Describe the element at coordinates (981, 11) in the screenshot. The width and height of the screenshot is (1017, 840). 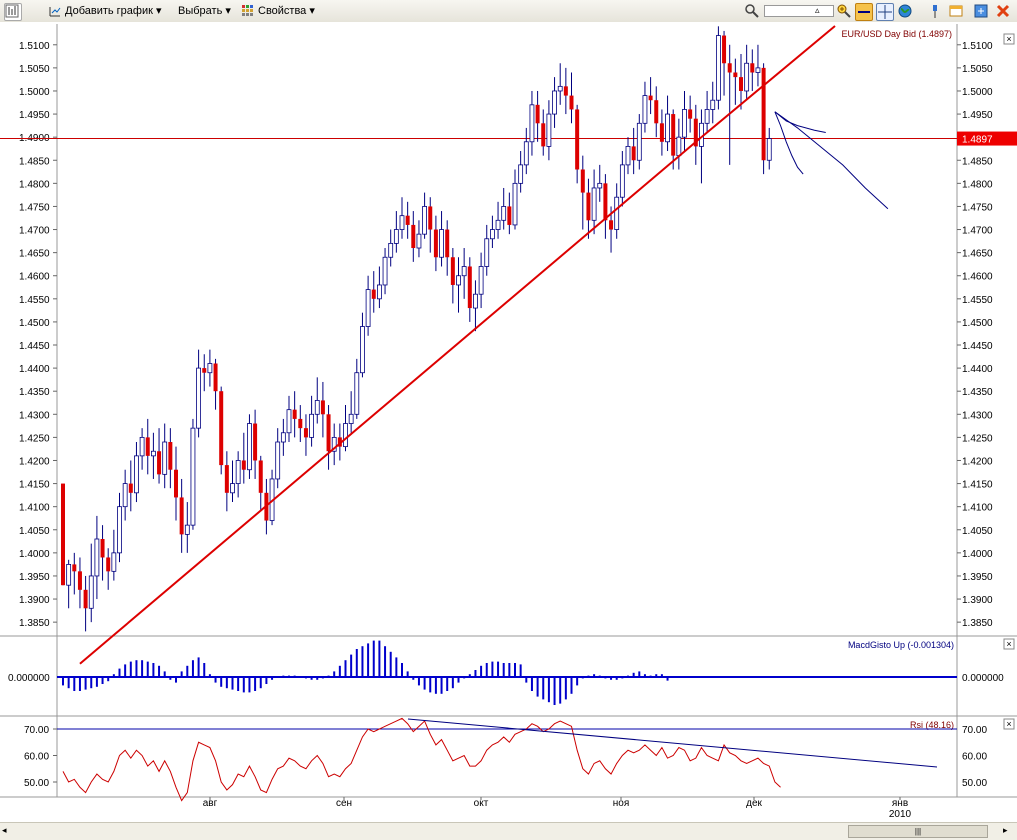
I see `export-icon` at that location.